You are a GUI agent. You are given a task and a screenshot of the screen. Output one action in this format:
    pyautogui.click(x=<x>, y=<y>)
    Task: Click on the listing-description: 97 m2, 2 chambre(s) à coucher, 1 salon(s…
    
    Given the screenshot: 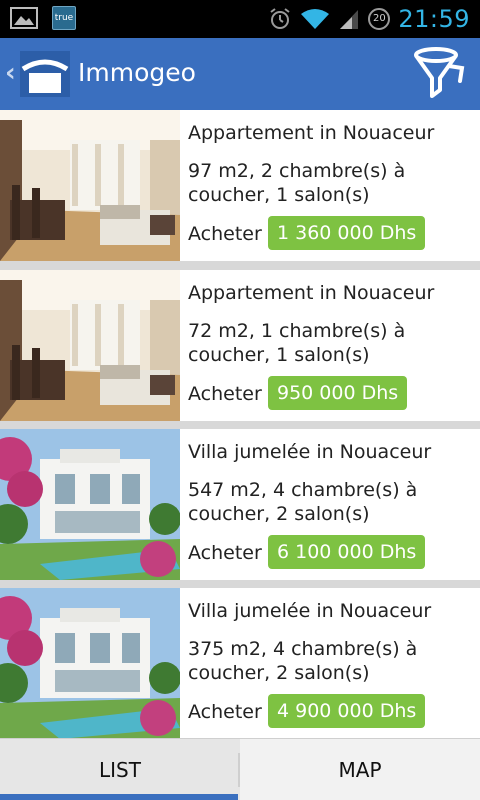 What is the action you would take?
    pyautogui.click(x=297, y=183)
    